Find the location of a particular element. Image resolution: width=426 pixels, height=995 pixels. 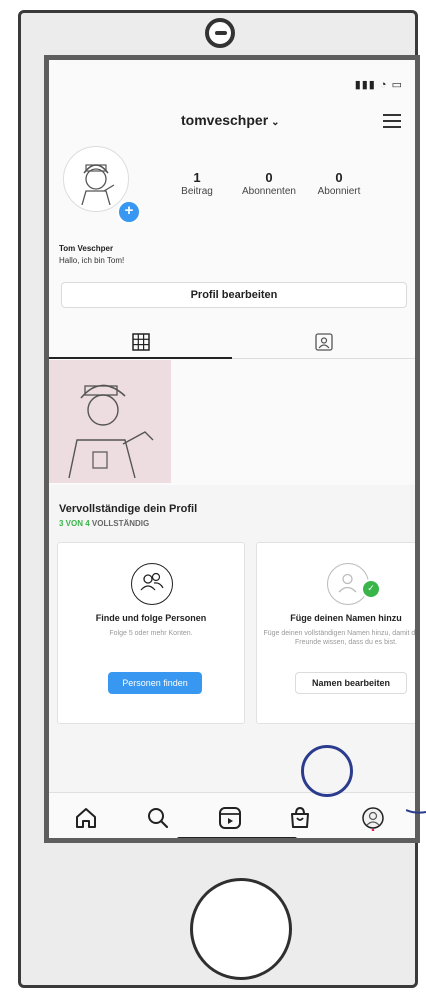

home-icon is located at coordinates (86, 818).